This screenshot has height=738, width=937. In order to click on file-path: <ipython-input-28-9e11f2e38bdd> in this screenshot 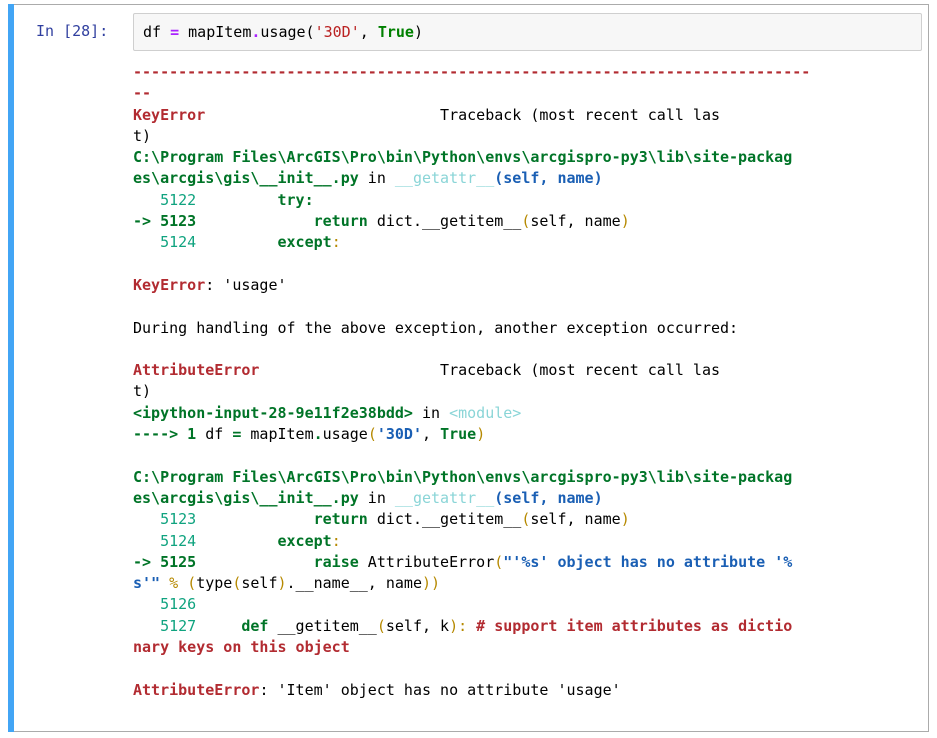, I will do `click(273, 412)`.